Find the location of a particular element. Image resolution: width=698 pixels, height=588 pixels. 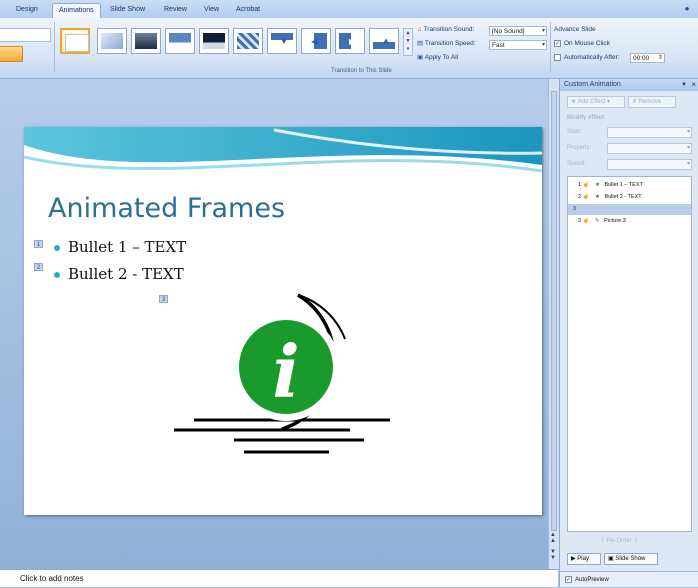

play-label: Play is located at coordinates (583, 559).